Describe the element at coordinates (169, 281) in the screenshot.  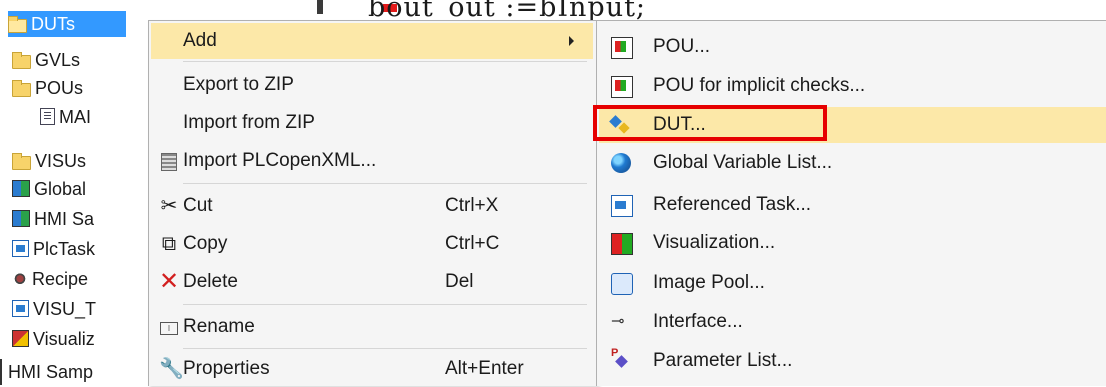
I see `delete-x-icon: ✕` at that location.